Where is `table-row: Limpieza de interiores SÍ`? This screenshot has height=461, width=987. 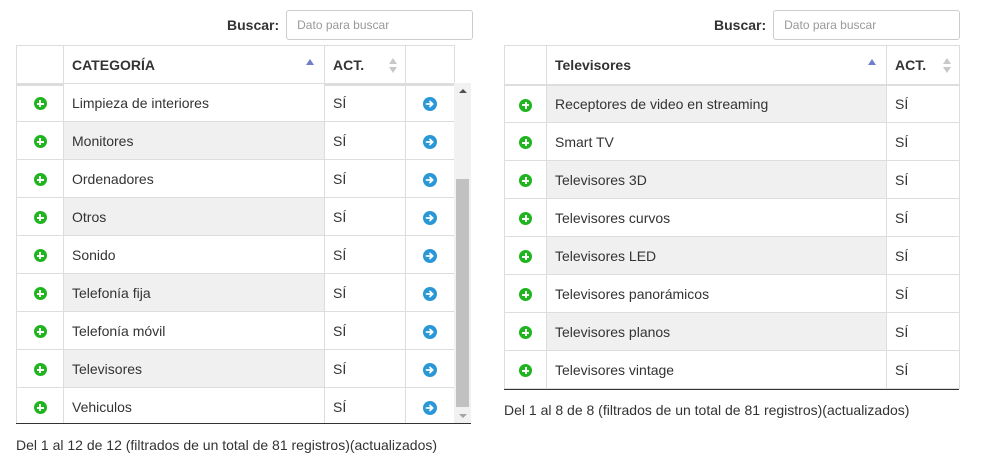
table-row: Limpieza de interiores SÍ is located at coordinates (235, 102).